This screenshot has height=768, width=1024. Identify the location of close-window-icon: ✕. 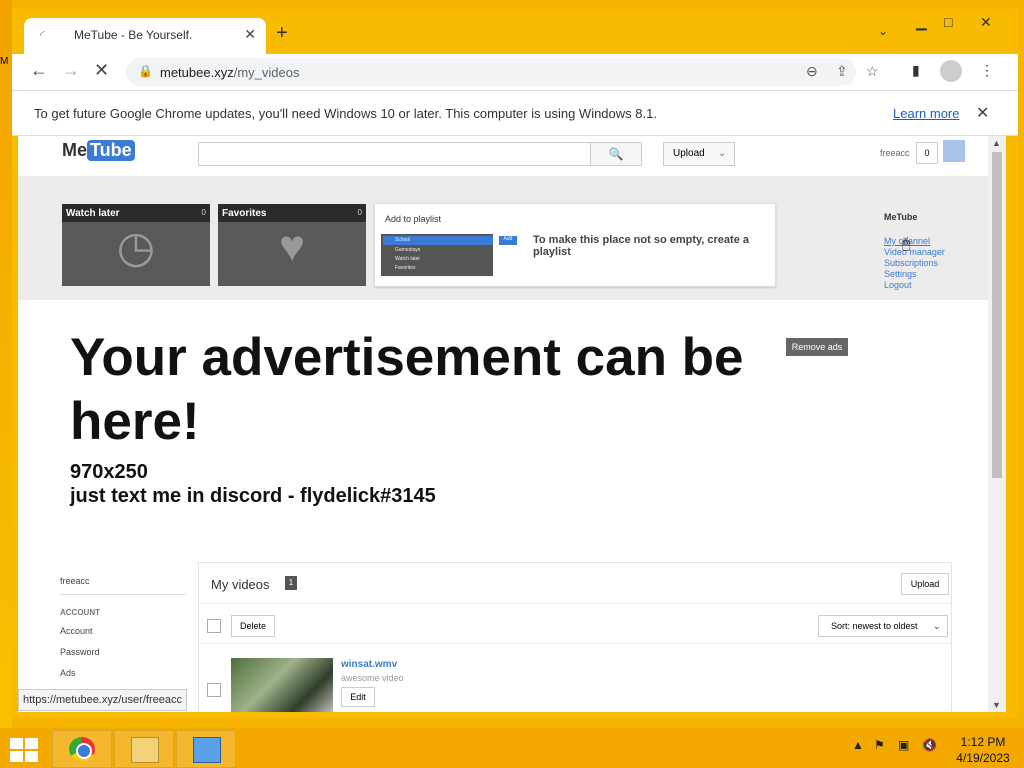
(986, 22).